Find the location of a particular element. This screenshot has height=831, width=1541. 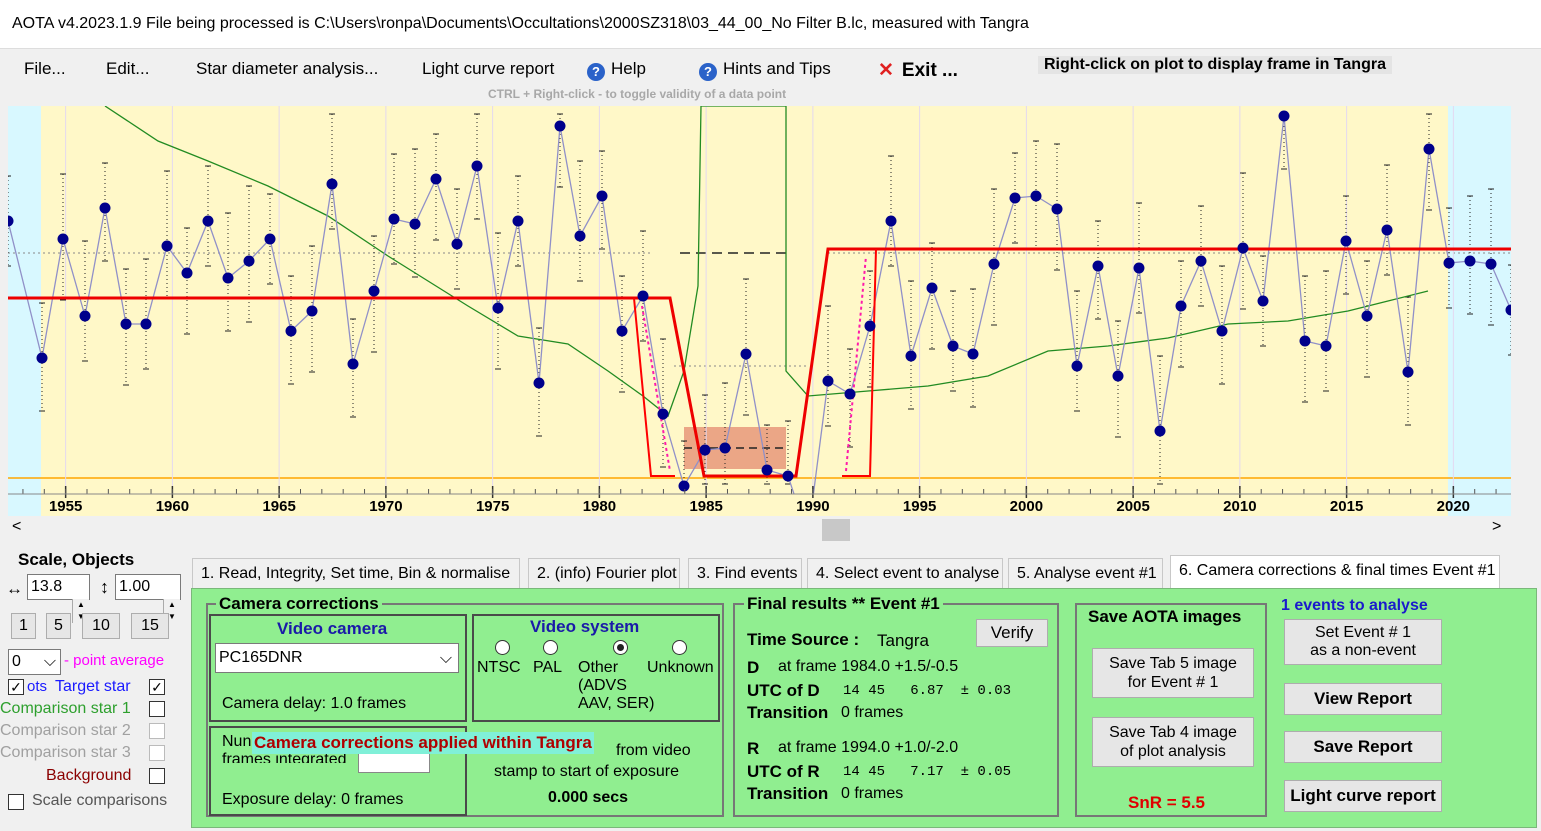

radio-other is located at coordinates (620, 647).